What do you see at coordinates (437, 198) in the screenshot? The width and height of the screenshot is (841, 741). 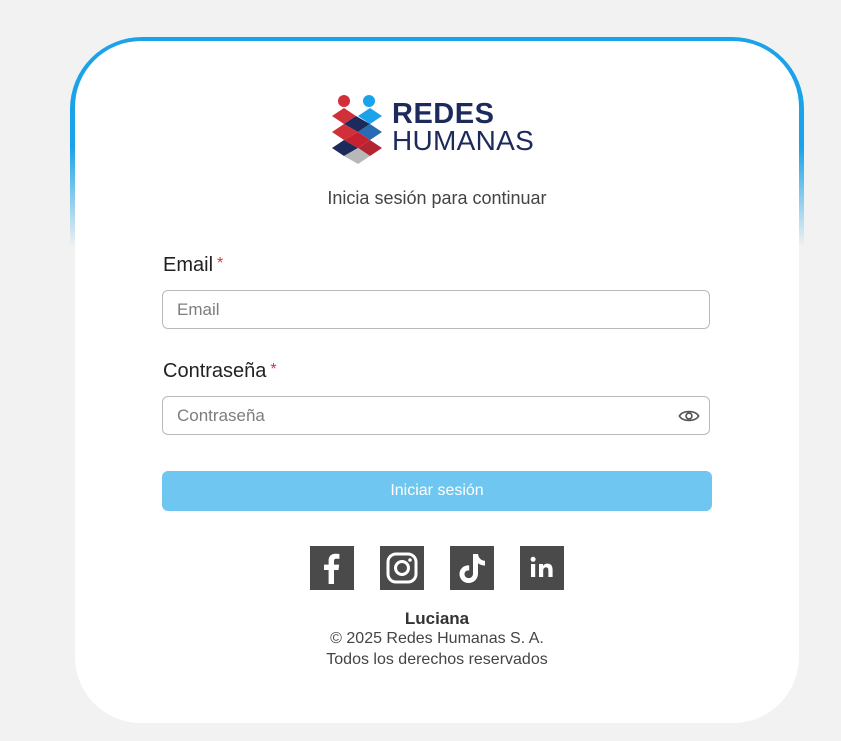 I see `page-subtitle: Inicia sesión para continuar` at bounding box center [437, 198].